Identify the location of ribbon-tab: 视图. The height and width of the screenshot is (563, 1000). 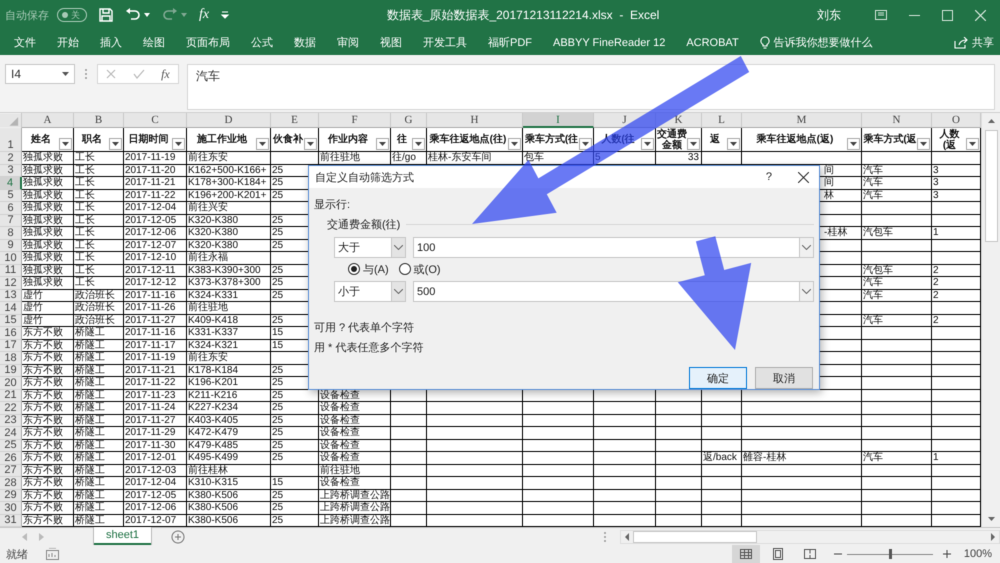
(391, 42).